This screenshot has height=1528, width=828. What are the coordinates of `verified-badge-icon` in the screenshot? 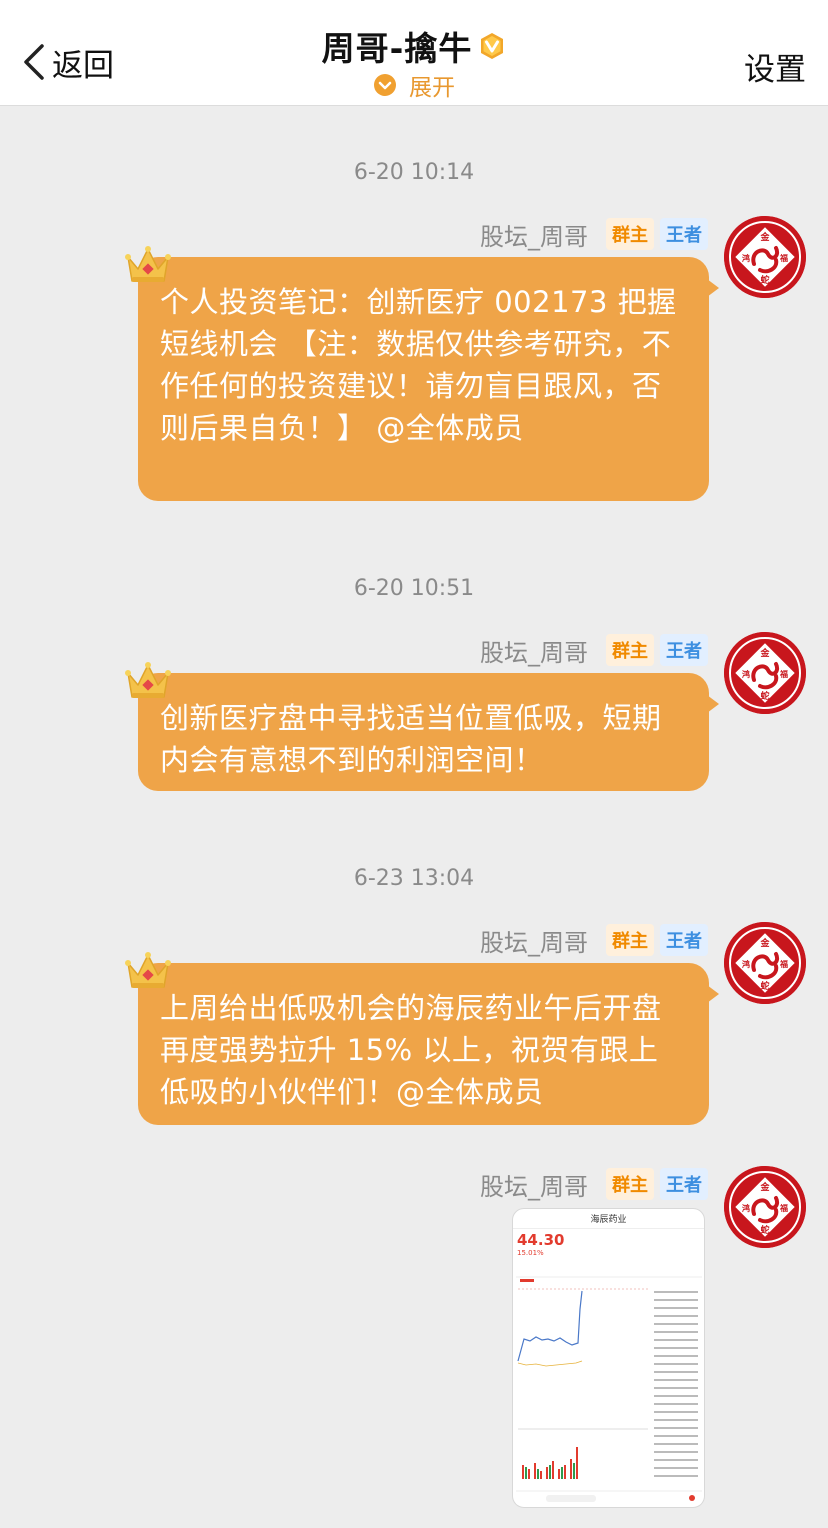 It's located at (492, 46).